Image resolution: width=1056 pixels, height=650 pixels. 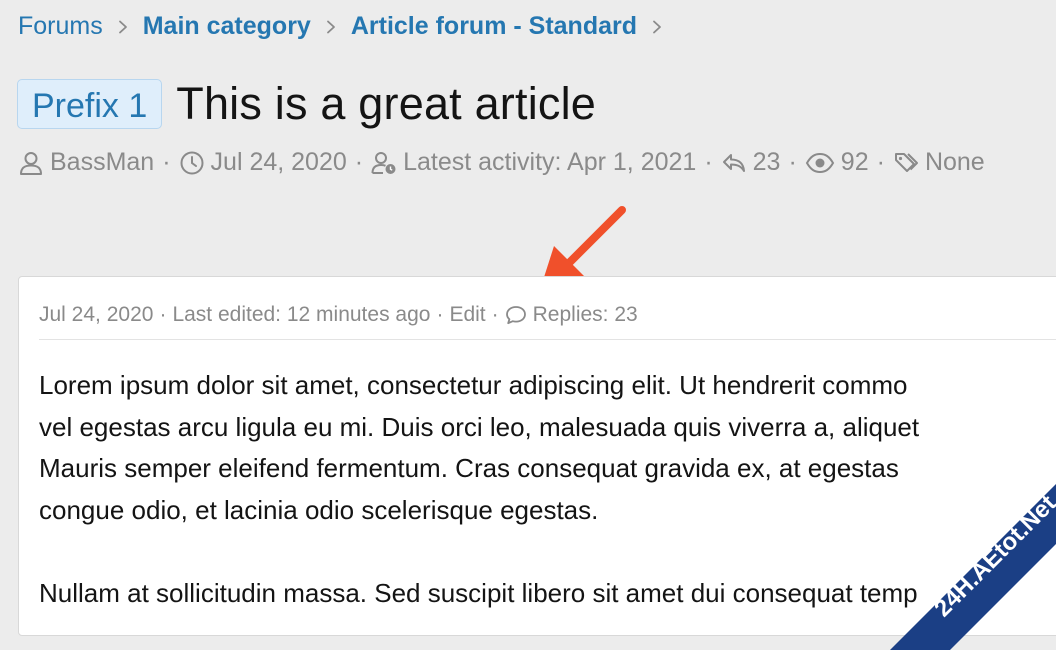 I want to click on post-replies: Replies: 23, so click(x=585, y=315).